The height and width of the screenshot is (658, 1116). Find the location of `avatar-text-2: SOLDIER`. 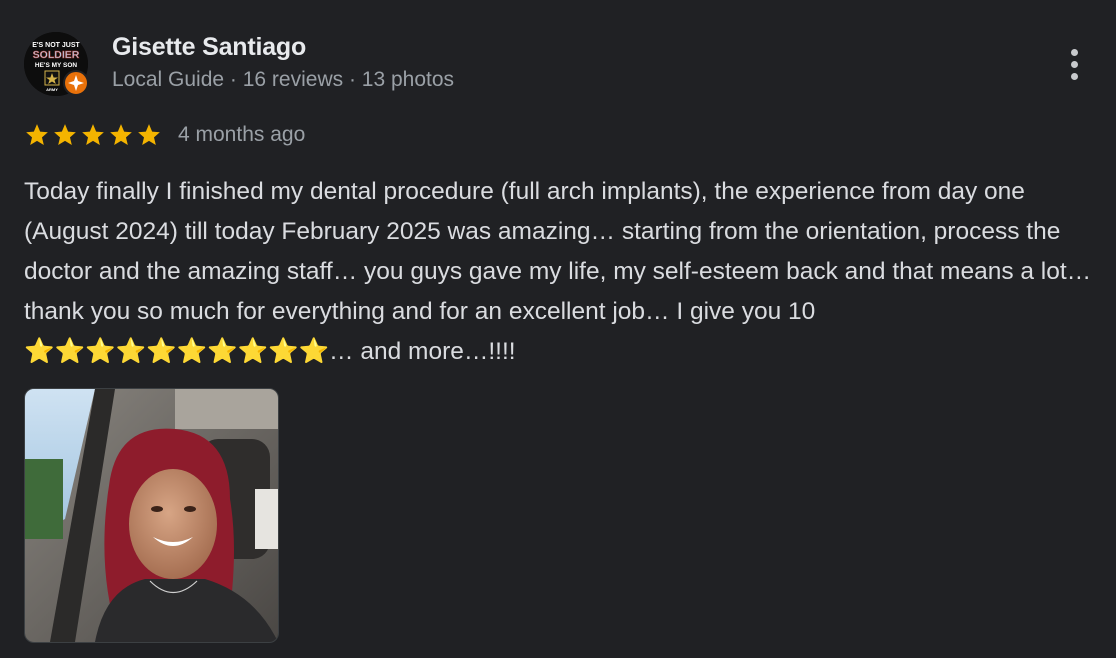

avatar-text-2: SOLDIER is located at coordinates (56, 55).